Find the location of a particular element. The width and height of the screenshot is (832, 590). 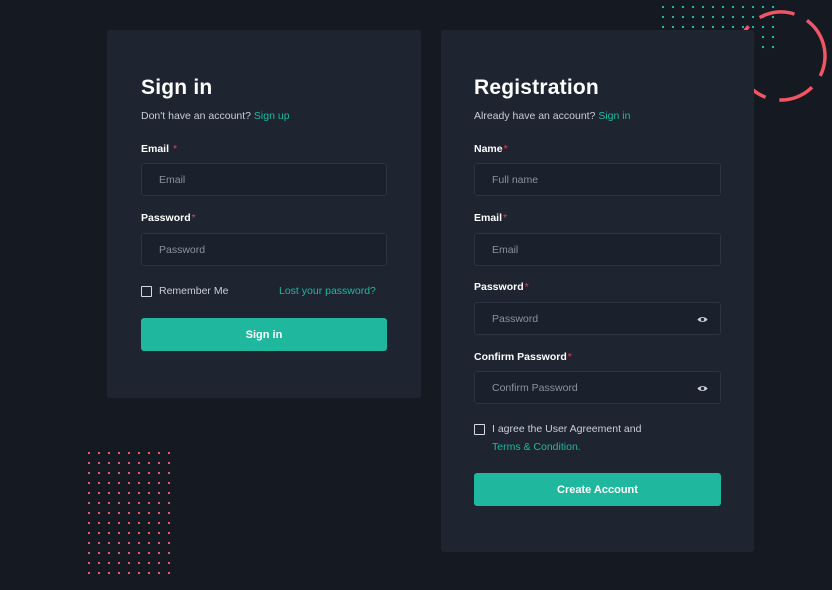

signin-email-placeholder: Email is located at coordinates (172, 179).